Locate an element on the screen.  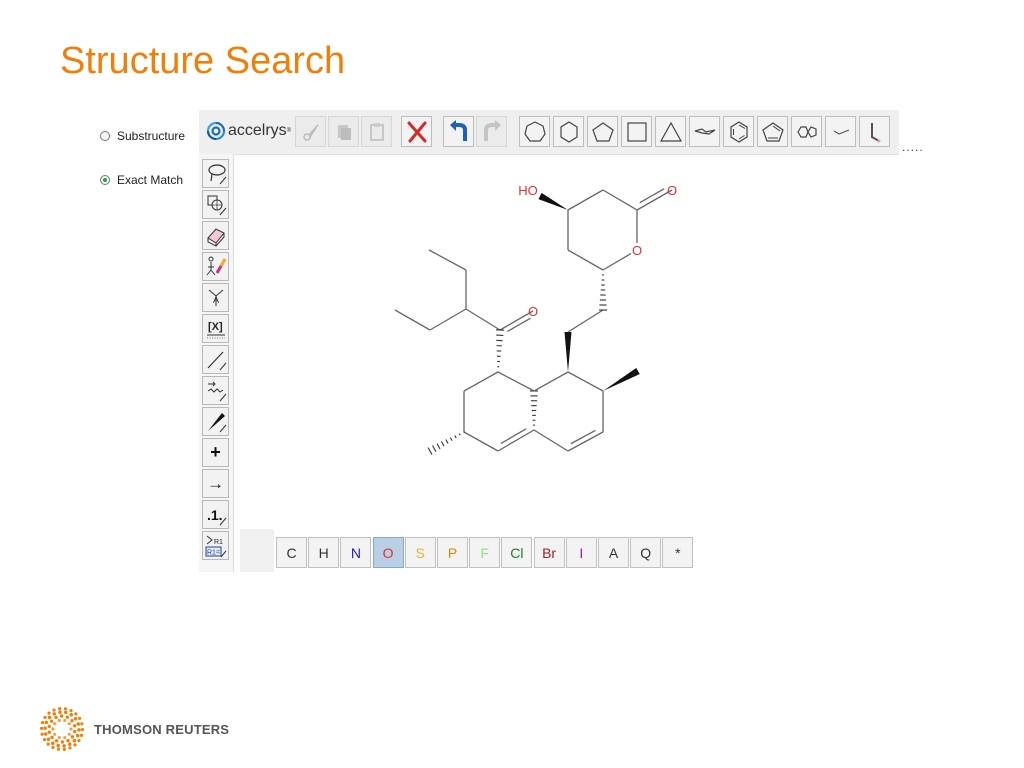
slide-title: Structure Search is located at coordinates (203, 61).